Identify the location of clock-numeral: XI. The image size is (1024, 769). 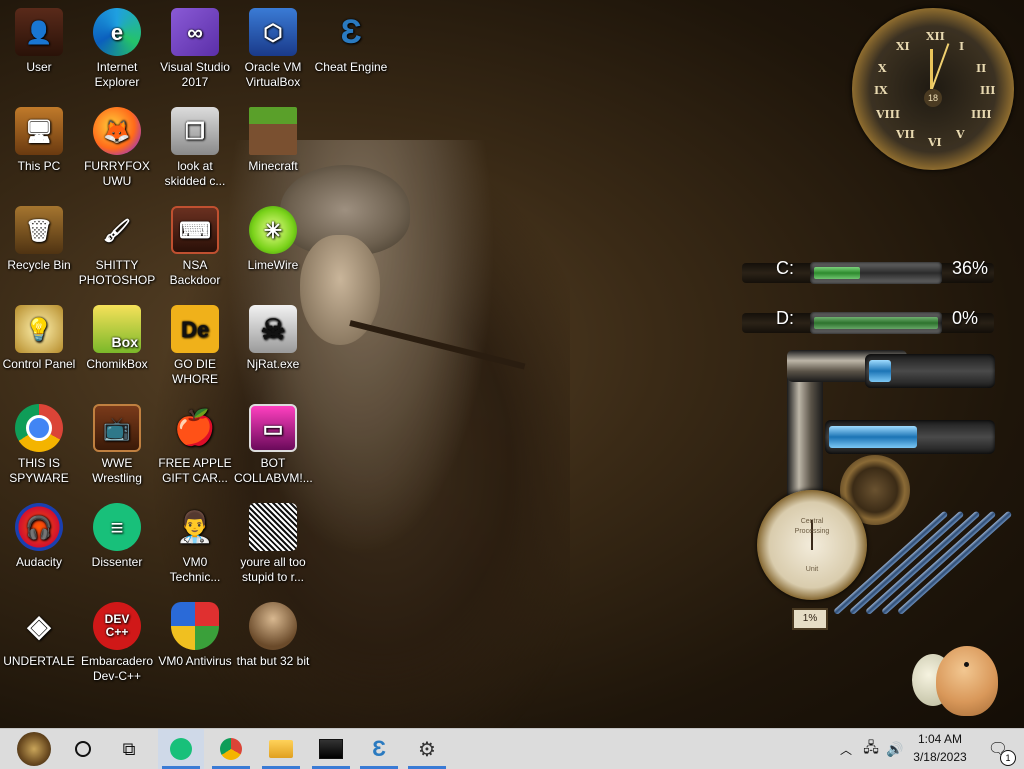
(903, 46).